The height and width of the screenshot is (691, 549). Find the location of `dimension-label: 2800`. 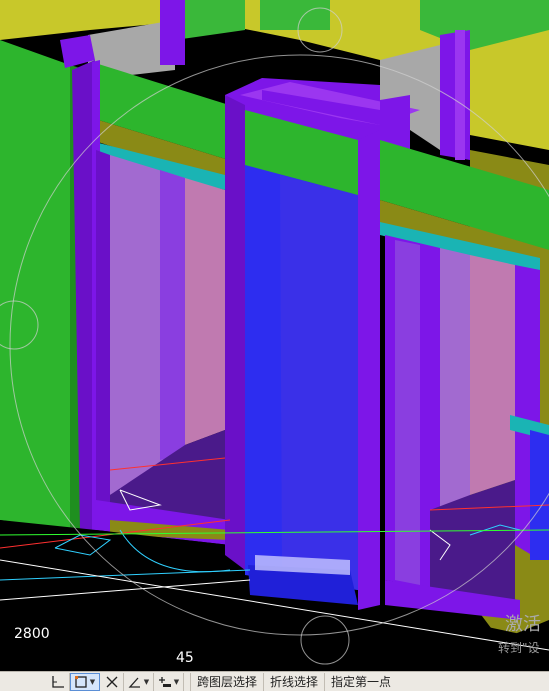

dimension-label: 2800 is located at coordinates (32, 634).